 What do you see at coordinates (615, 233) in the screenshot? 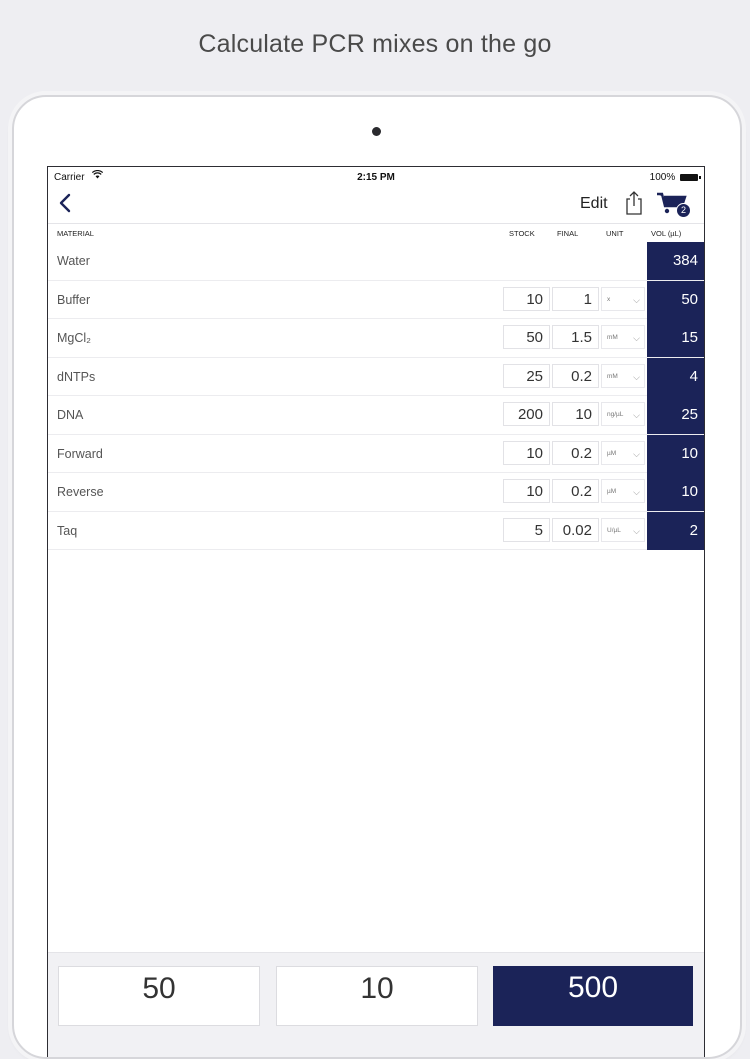
I see `col-unit: UNIT` at bounding box center [615, 233].